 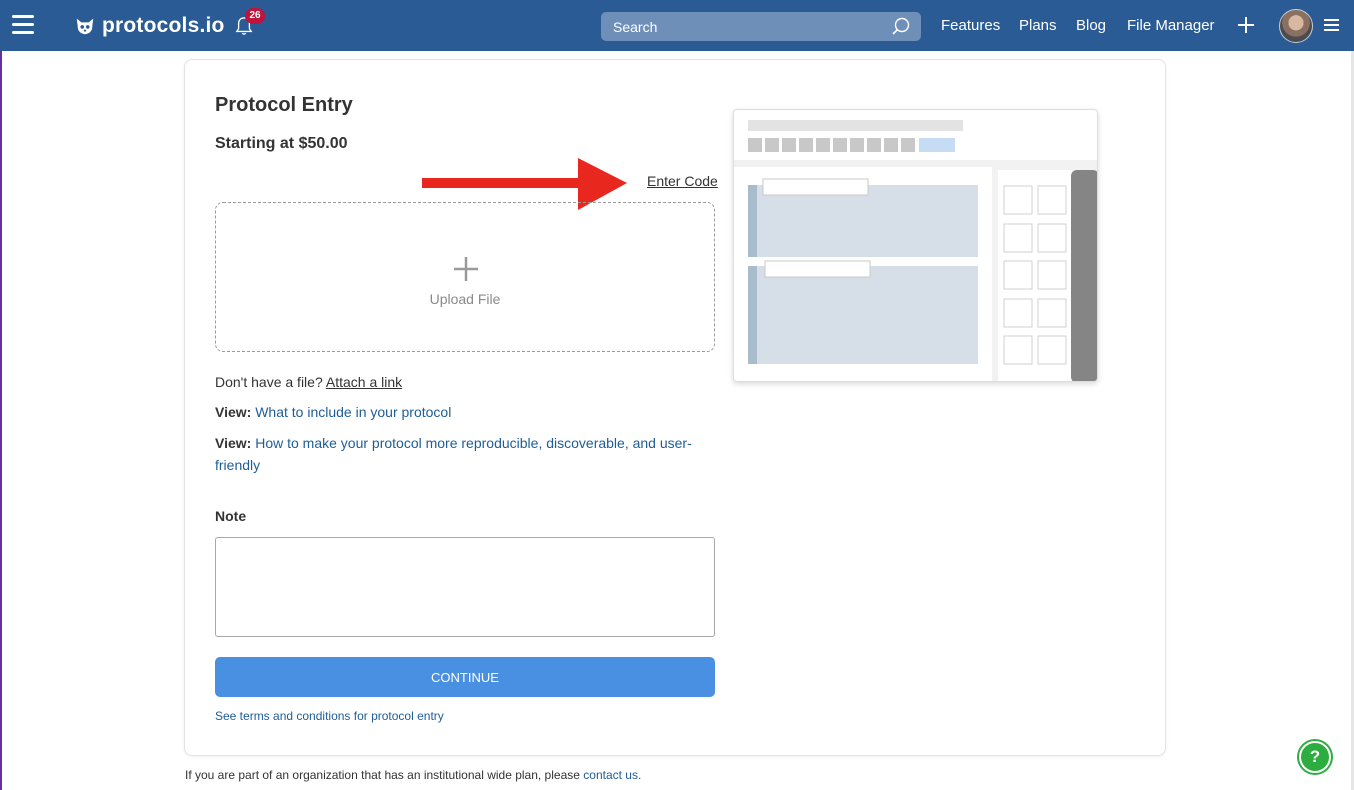 I want to click on attach-link: Attach a link, so click(x=364, y=382).